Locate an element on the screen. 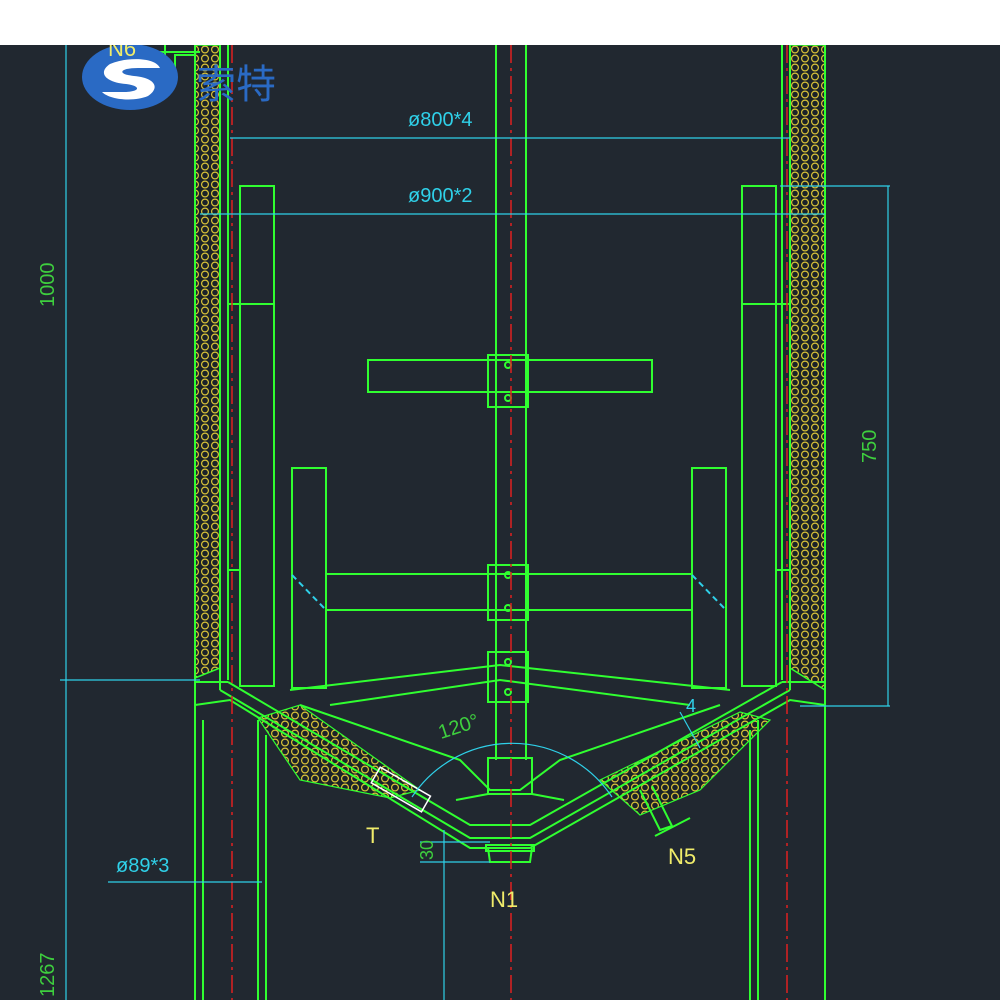 This screenshot has height=1000, width=1000. thickness-label-4: 4 is located at coordinates (691, 706).